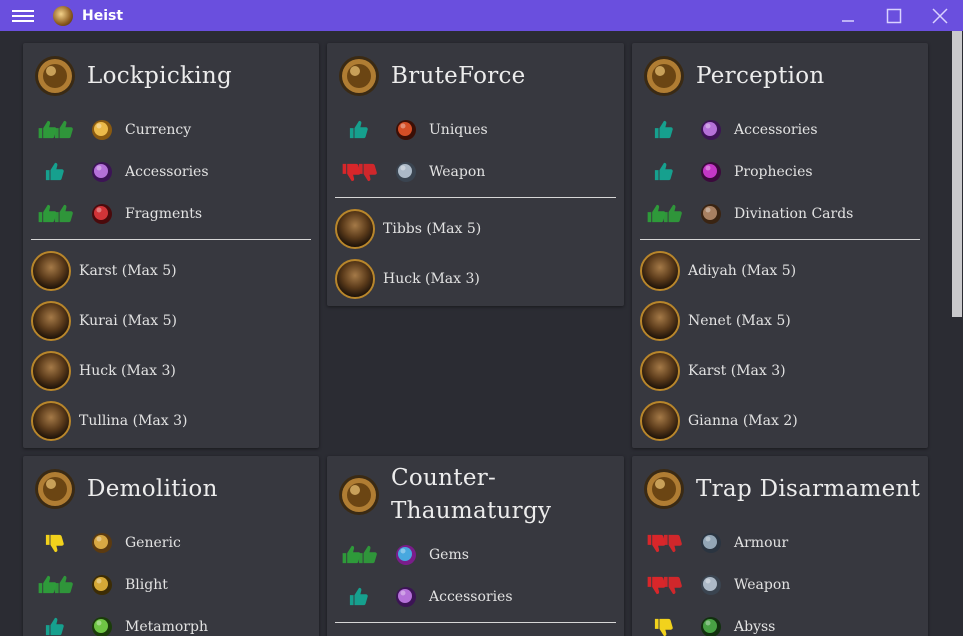  Describe the element at coordinates (171, 585) in the screenshot. I see `reward-row: Blight` at that location.